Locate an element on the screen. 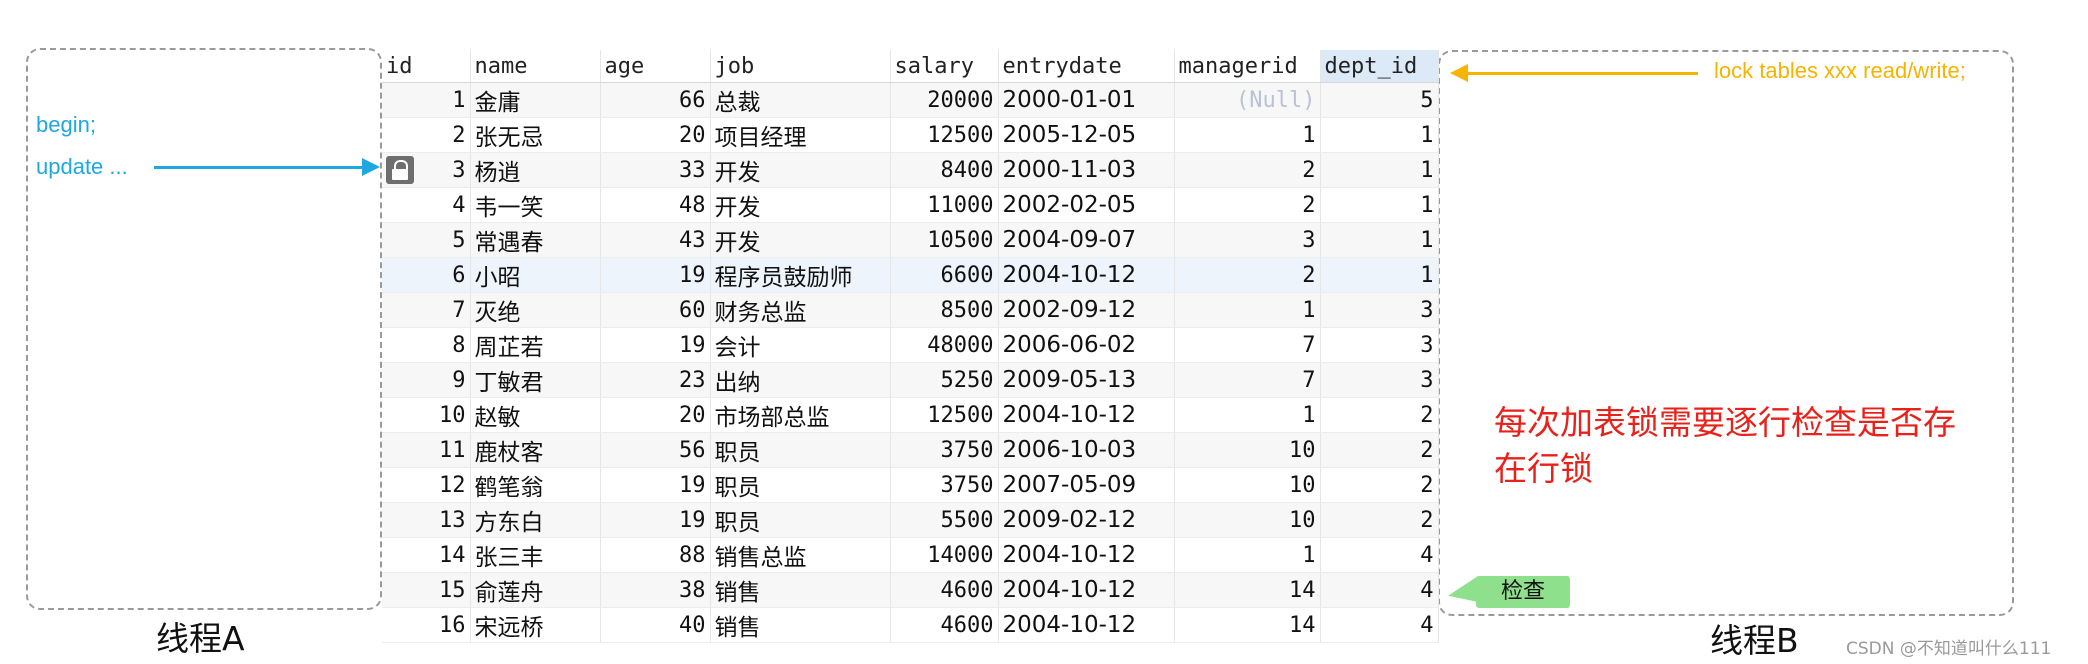 This screenshot has width=2088, height=664. cell-entrydate: 2009-02-12 is located at coordinates (1086, 520).